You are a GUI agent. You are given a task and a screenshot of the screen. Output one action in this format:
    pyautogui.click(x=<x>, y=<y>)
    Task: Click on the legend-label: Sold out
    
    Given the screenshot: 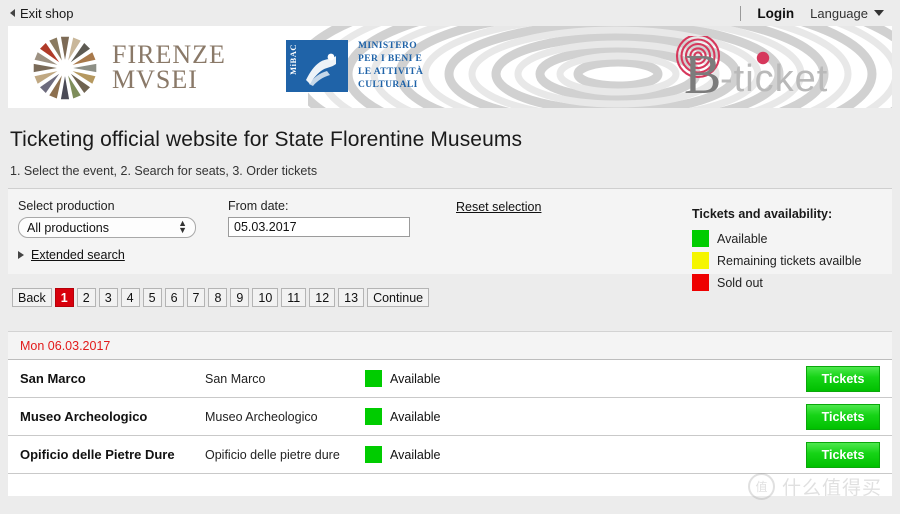 What is the action you would take?
    pyautogui.click(x=740, y=282)
    